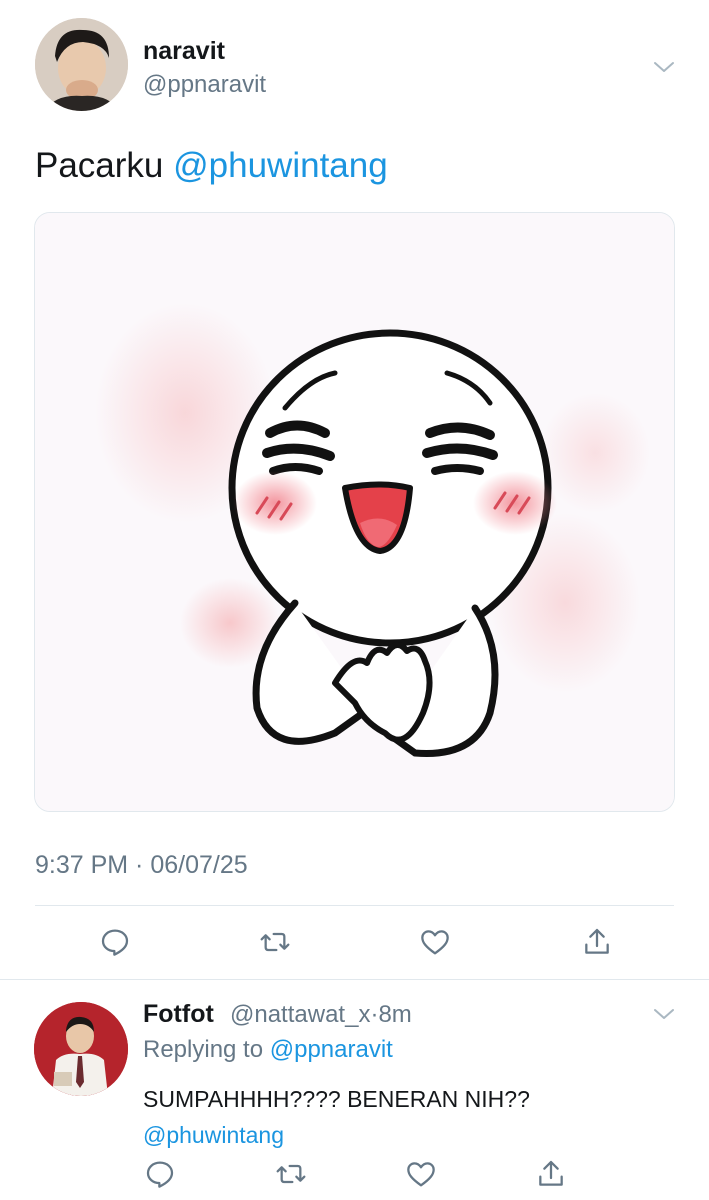 The image size is (709, 1200). Describe the element at coordinates (178, 1014) in the screenshot. I see `display-name: Fotfot` at that location.